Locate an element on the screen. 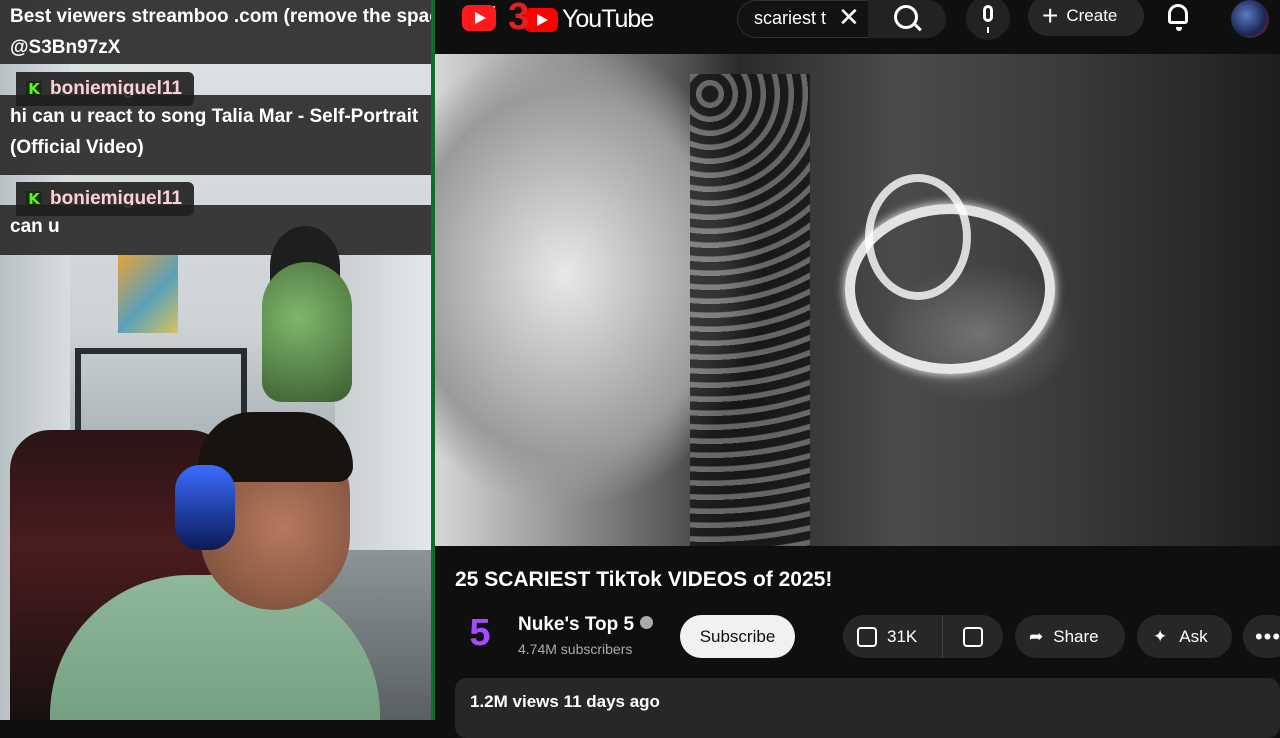  search-button is located at coordinates (907, 19).